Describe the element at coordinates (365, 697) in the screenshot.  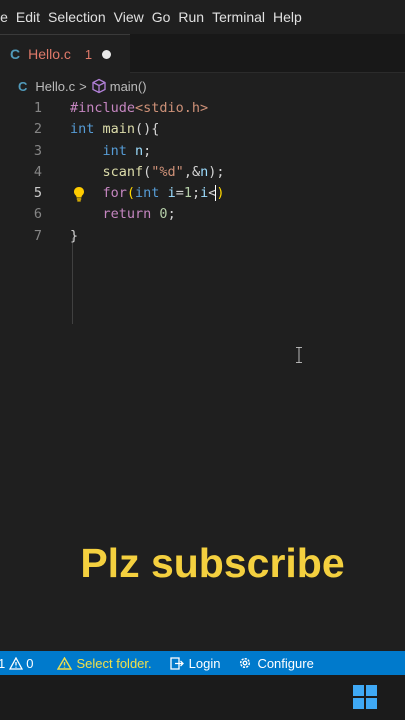
I see `windows-start-icon` at that location.